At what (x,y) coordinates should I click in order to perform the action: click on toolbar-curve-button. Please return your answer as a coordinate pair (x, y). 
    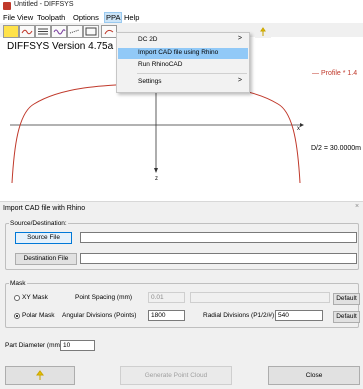
    Looking at the image, I should click on (27, 31).